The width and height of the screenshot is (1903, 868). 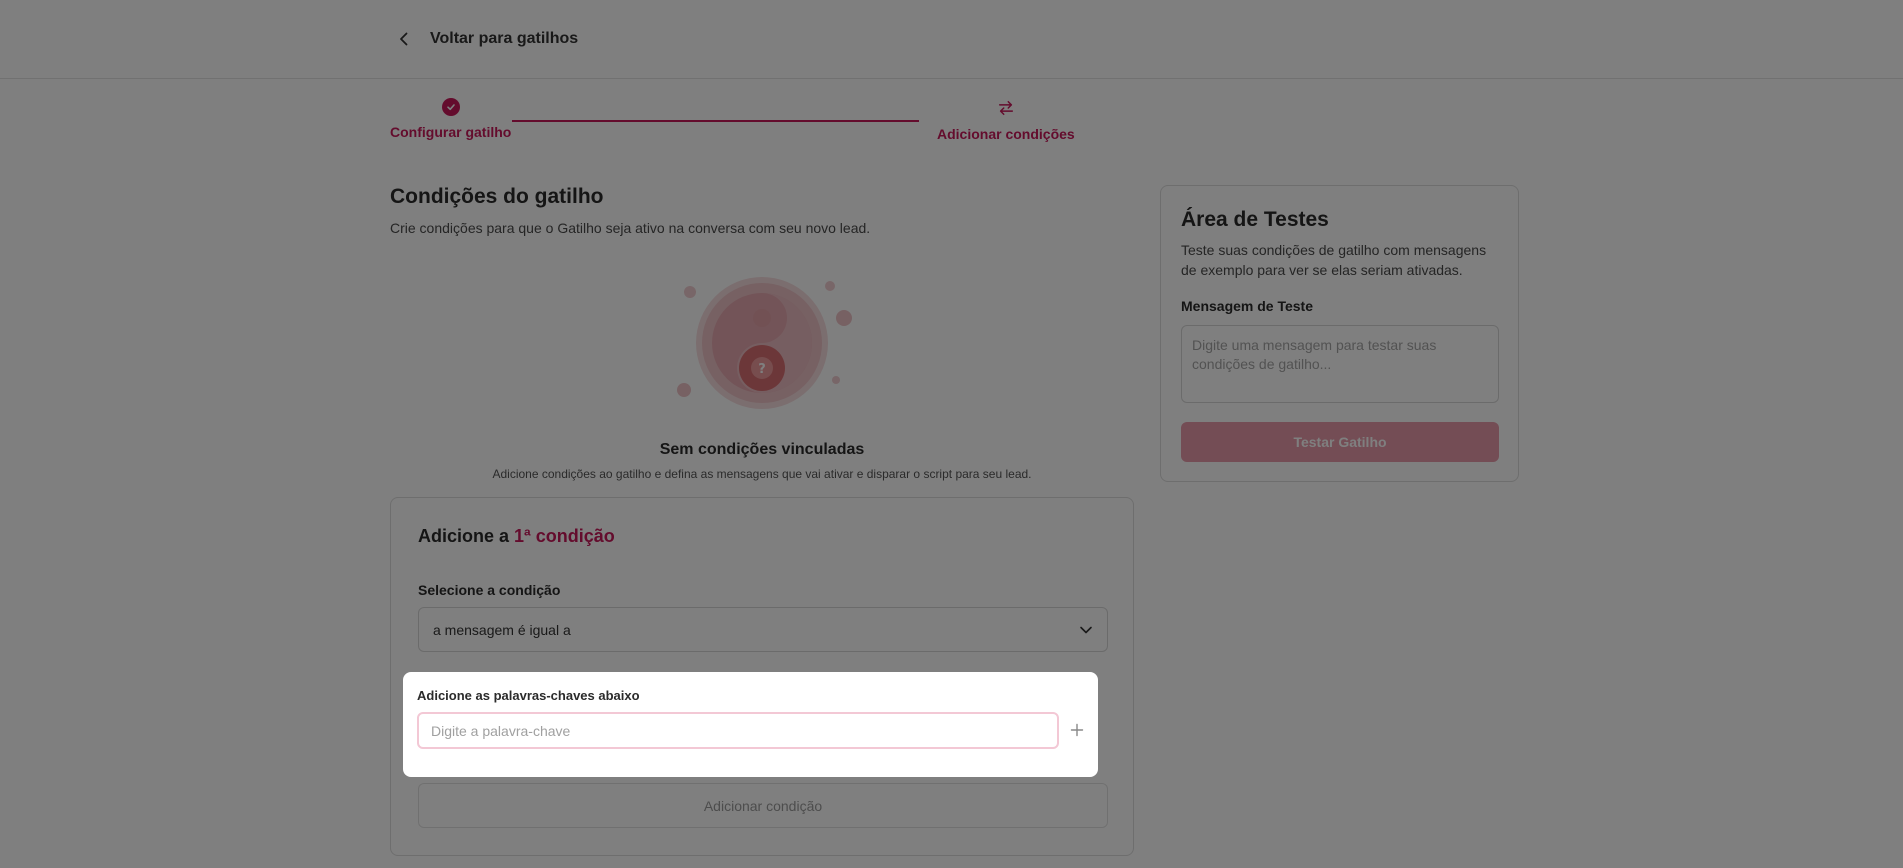 What do you see at coordinates (528, 695) in the screenshot?
I see `keyword-label: Adicione as palavras-chaves abaixo` at bounding box center [528, 695].